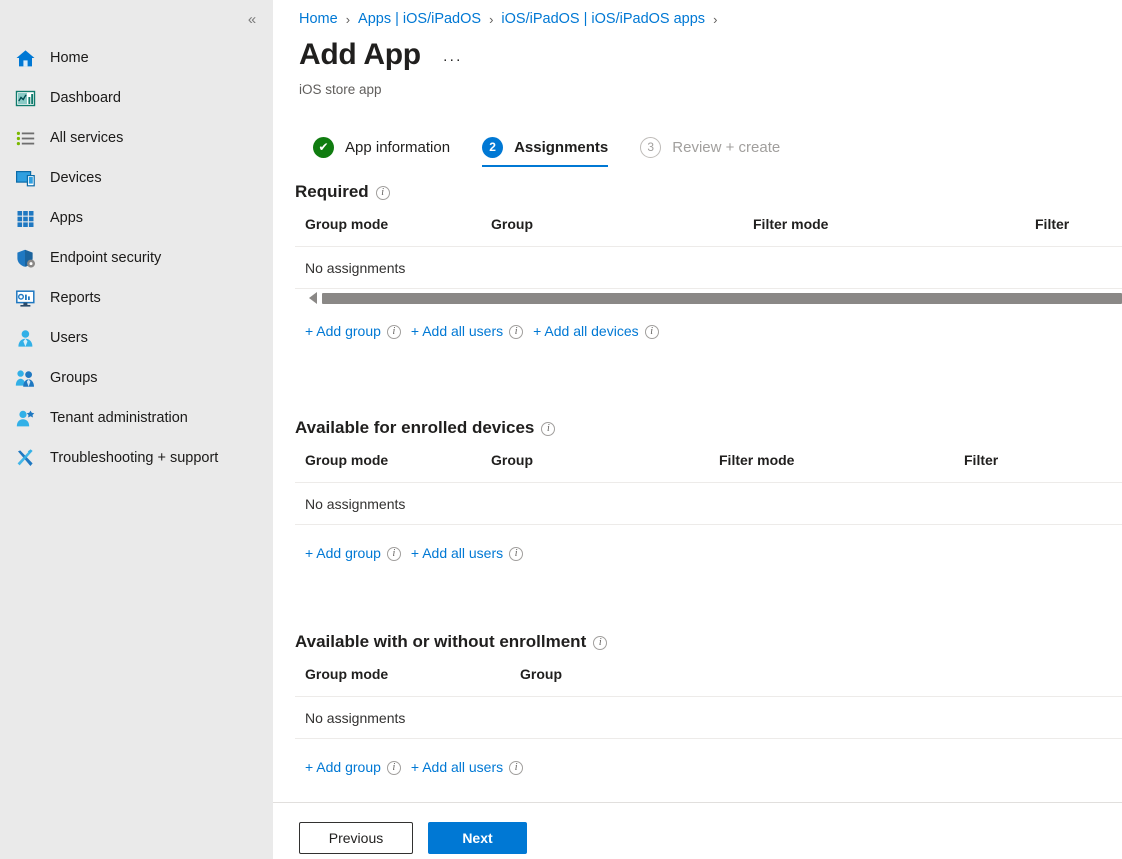 This screenshot has height=859, width=1122. I want to click on sidebar-item-dashboard: Dashboard, so click(136, 98).